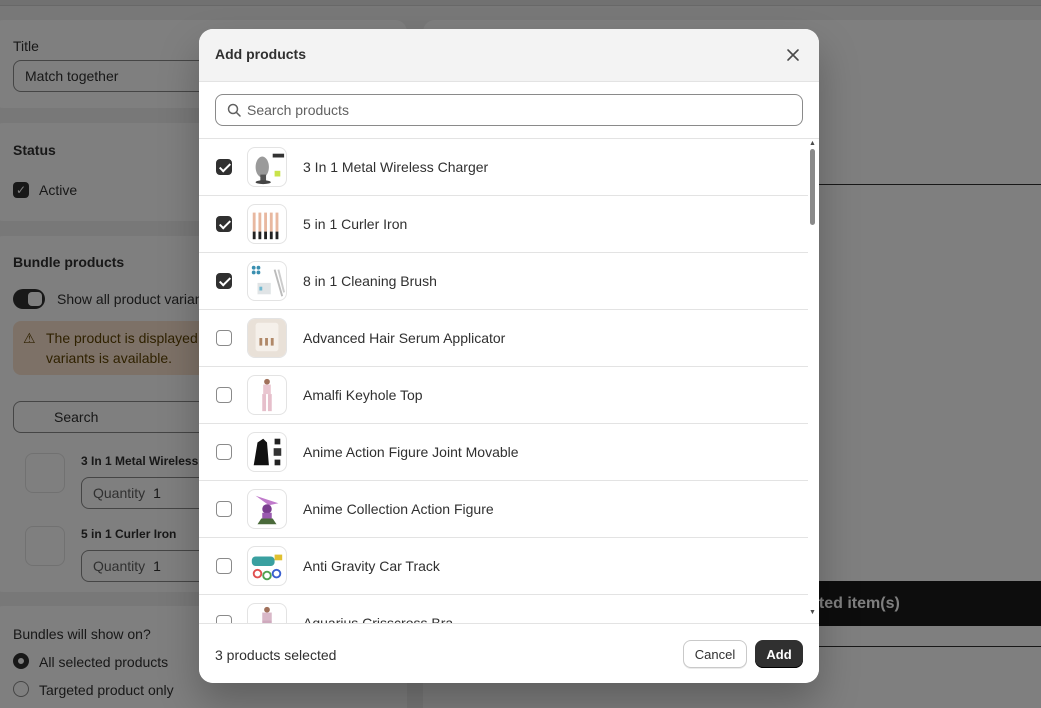  I want to click on product-row: Anti Gravity Car Track, so click(503, 566).